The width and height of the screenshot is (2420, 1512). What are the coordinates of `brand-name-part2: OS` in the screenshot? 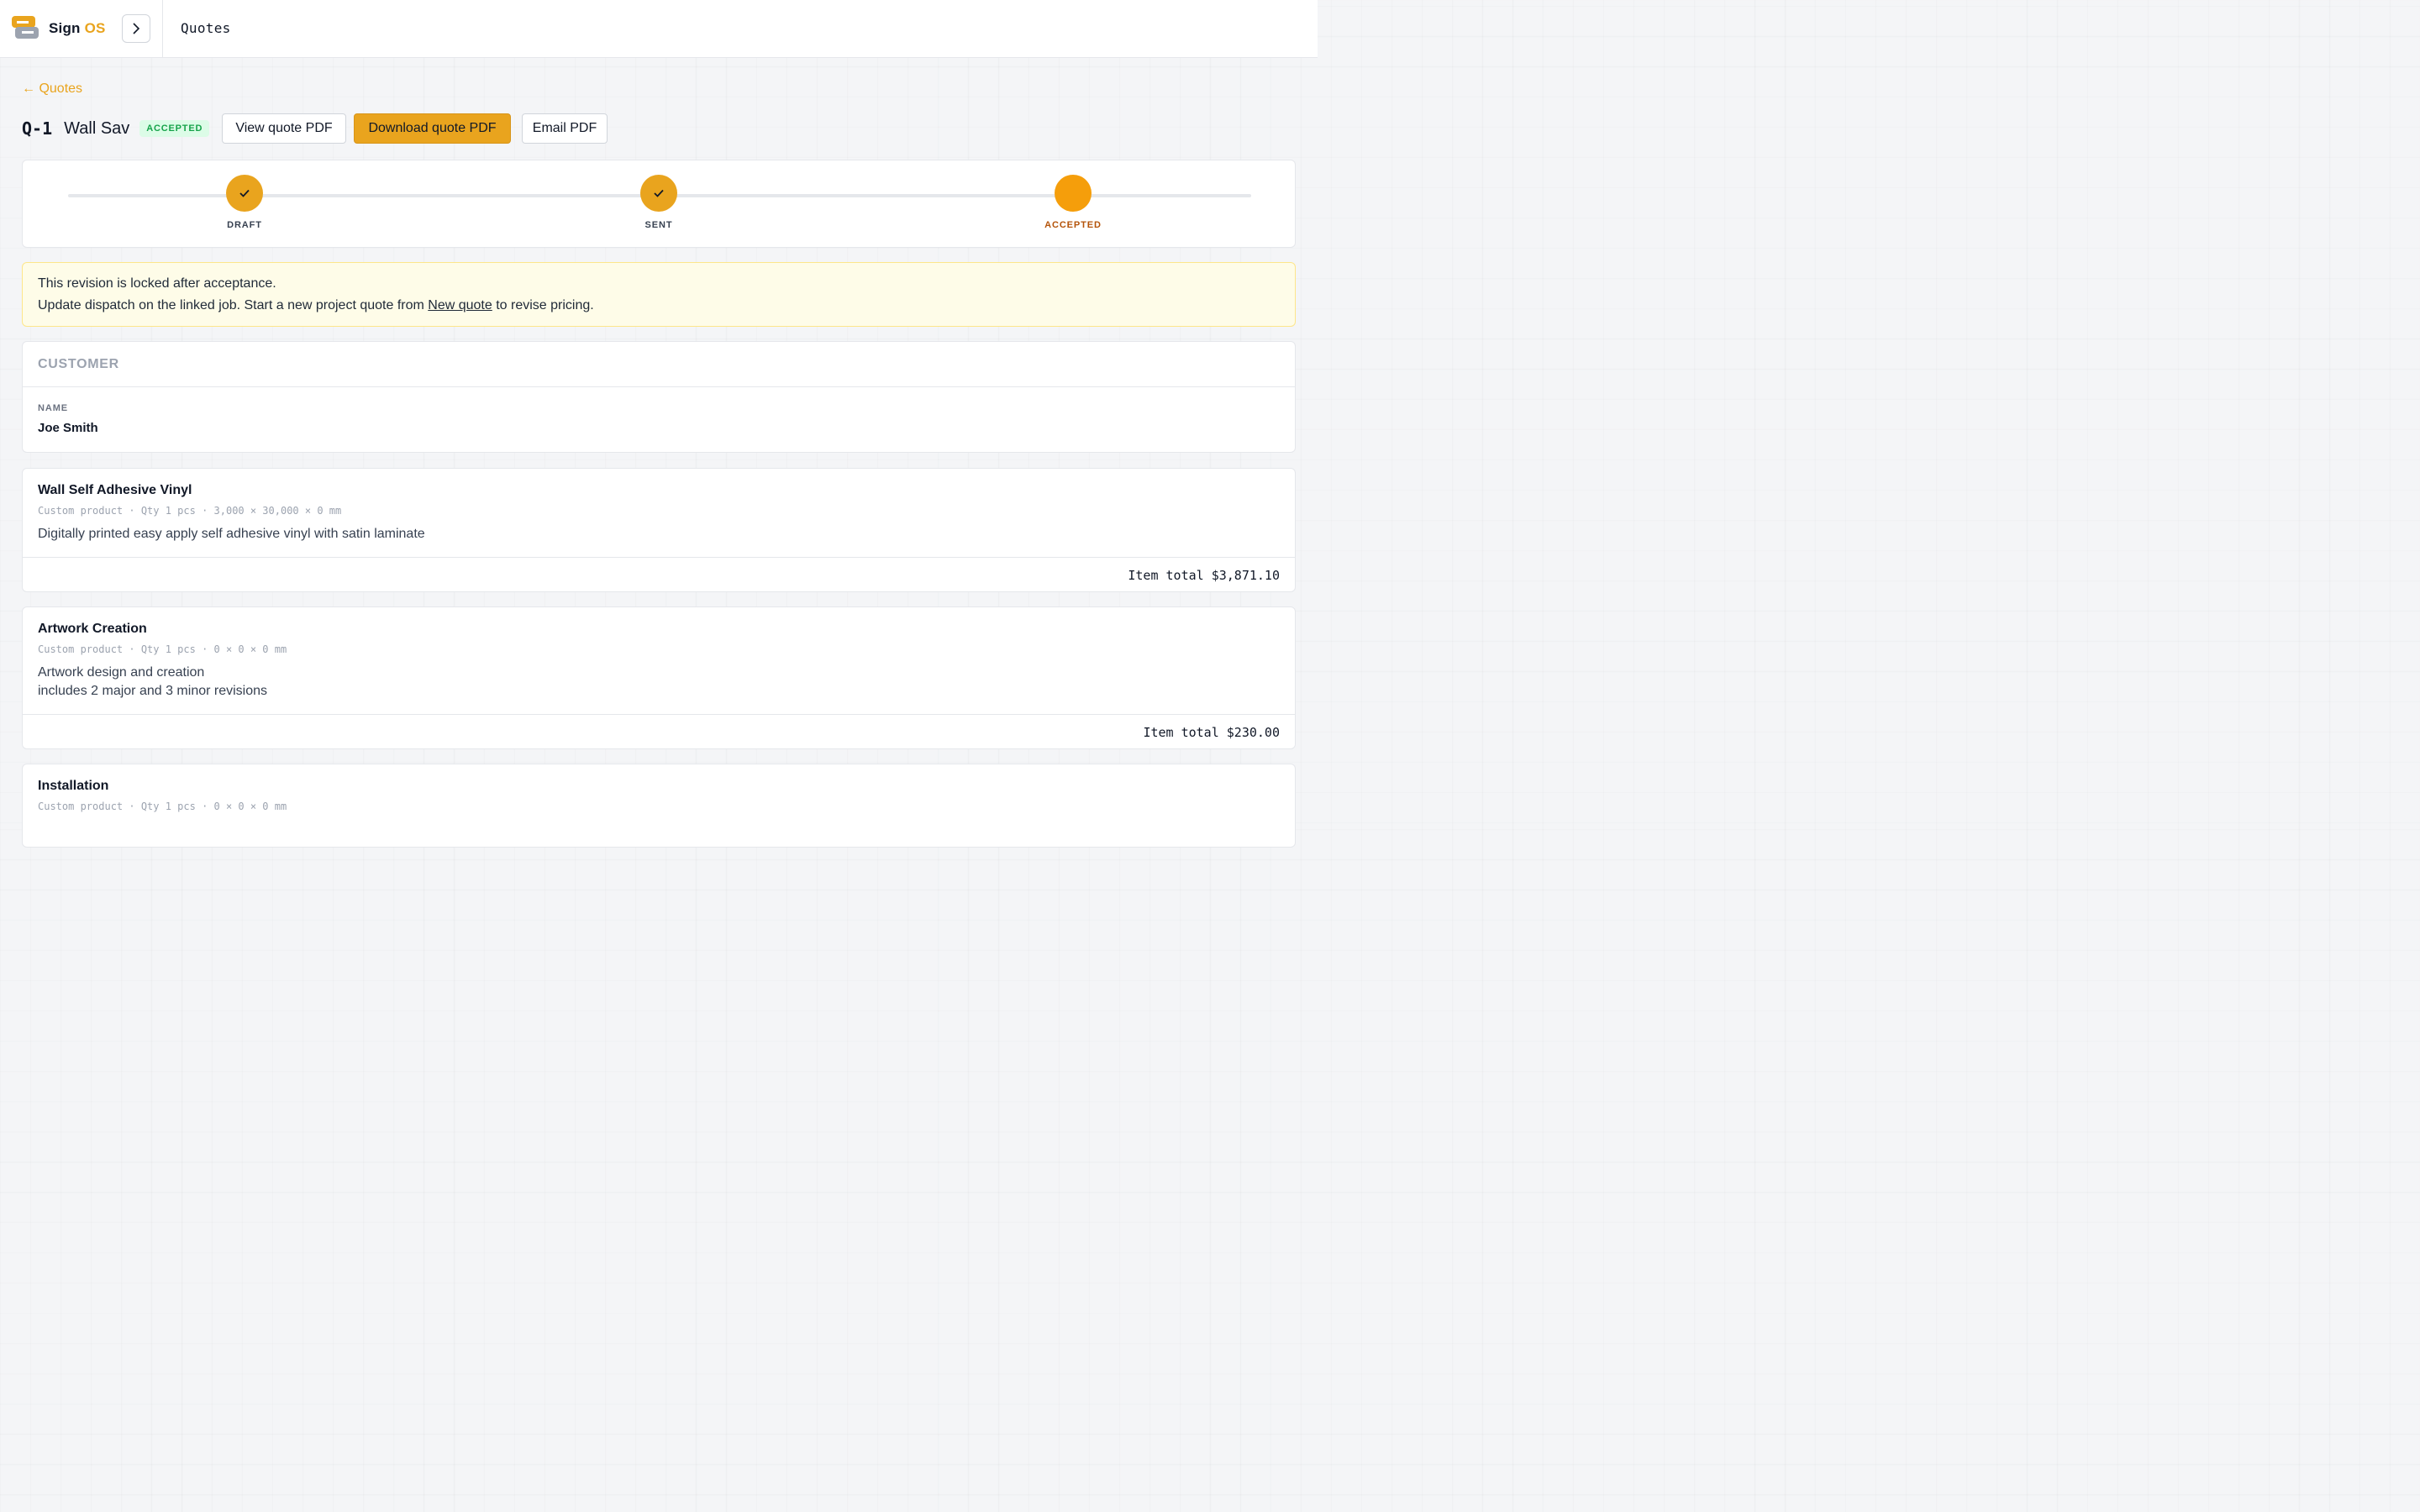 It's located at (95, 28).